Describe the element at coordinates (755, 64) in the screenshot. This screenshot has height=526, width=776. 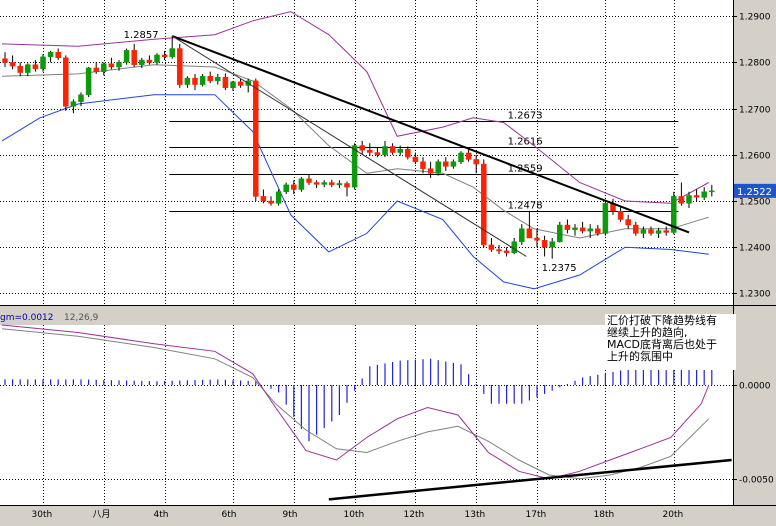
I see `price-tick-label: 1.2800` at that location.